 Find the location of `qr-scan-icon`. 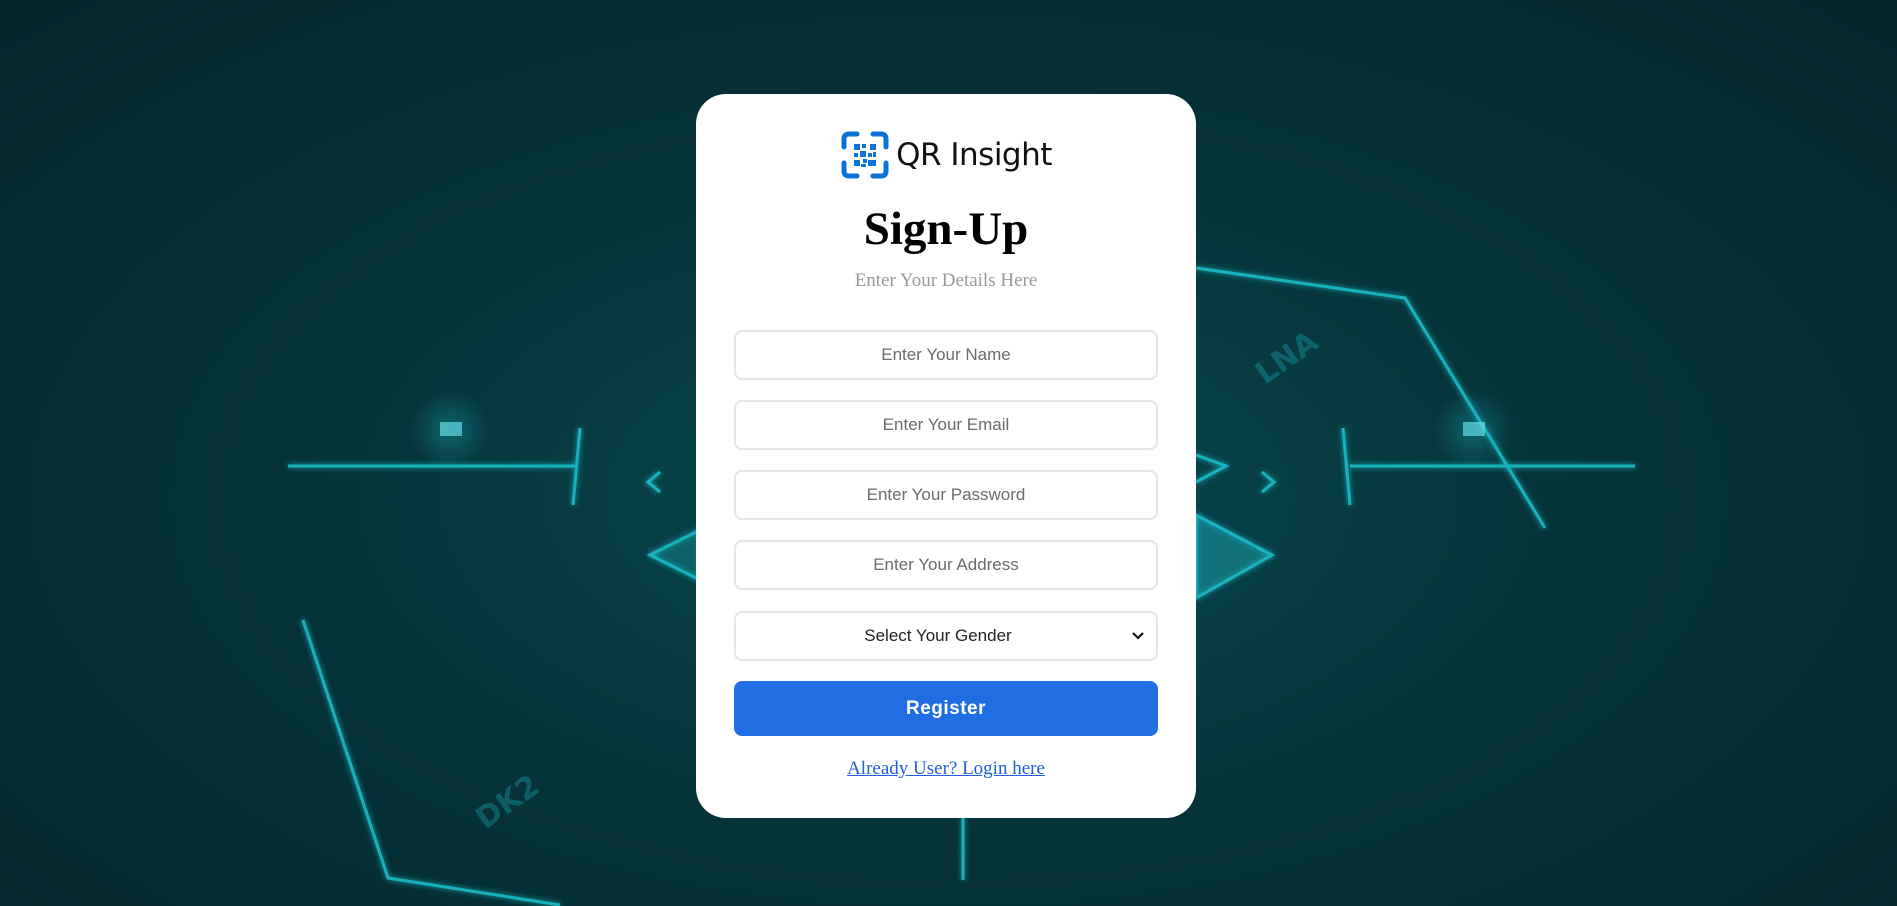

qr-scan-icon is located at coordinates (865, 155).